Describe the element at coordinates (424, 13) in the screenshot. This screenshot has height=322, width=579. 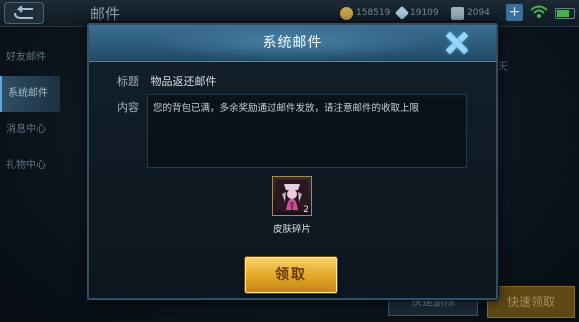
I see `diamond-value: 19109` at that location.